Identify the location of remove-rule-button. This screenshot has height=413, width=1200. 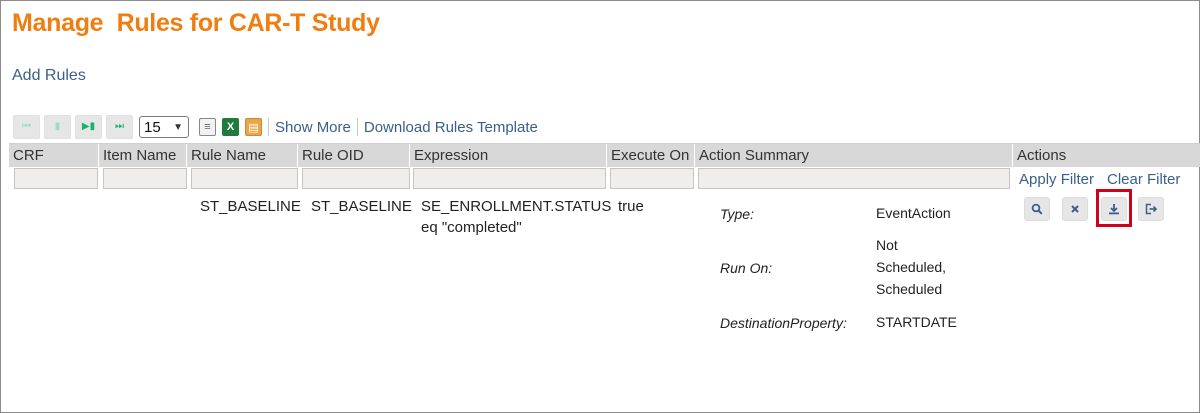
(1075, 209).